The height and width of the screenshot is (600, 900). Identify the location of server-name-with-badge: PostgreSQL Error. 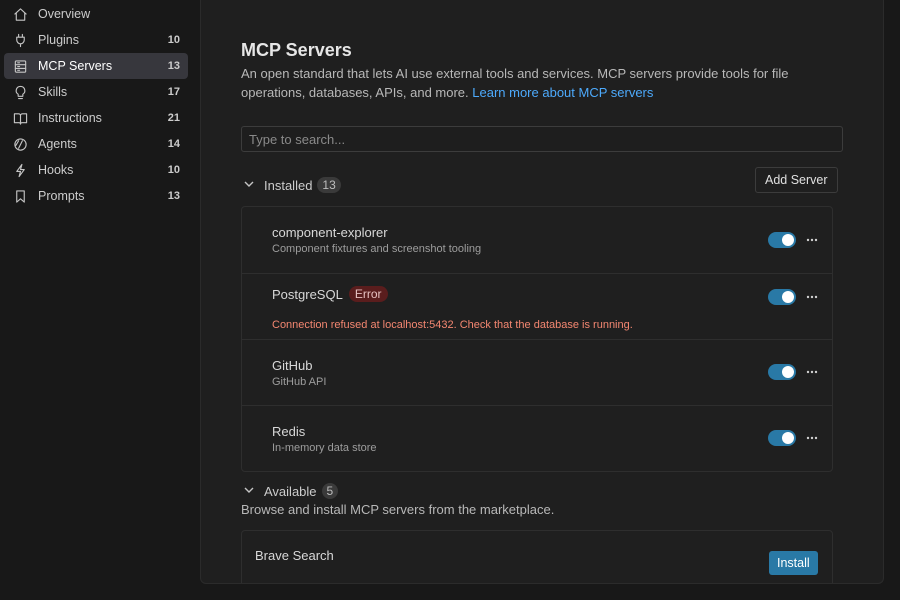
(330, 294).